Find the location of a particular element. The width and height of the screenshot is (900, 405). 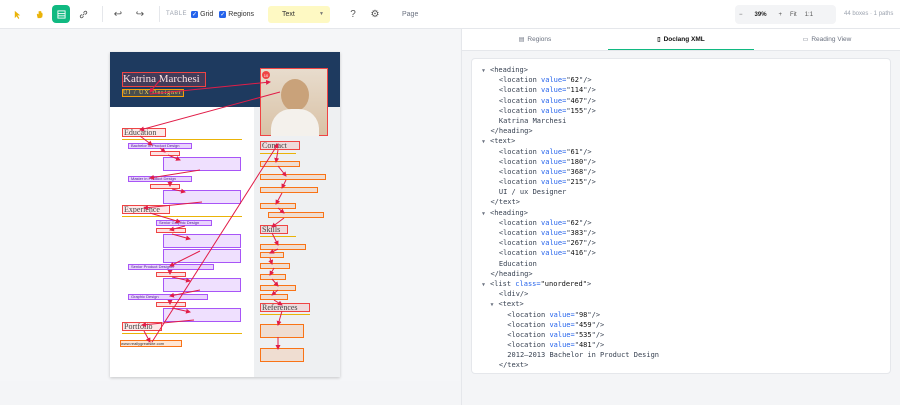

view-tabs: ▤ Regions ▯ Doclang XML ▭ Reading View is located at coordinates (681, 40).